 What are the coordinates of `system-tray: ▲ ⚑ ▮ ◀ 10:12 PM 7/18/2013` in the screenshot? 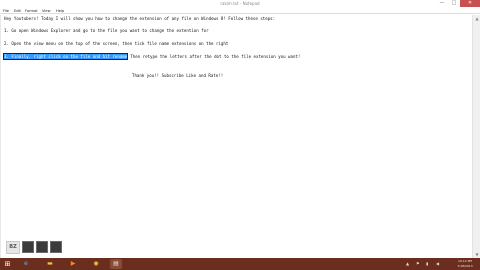 It's located at (440, 264).